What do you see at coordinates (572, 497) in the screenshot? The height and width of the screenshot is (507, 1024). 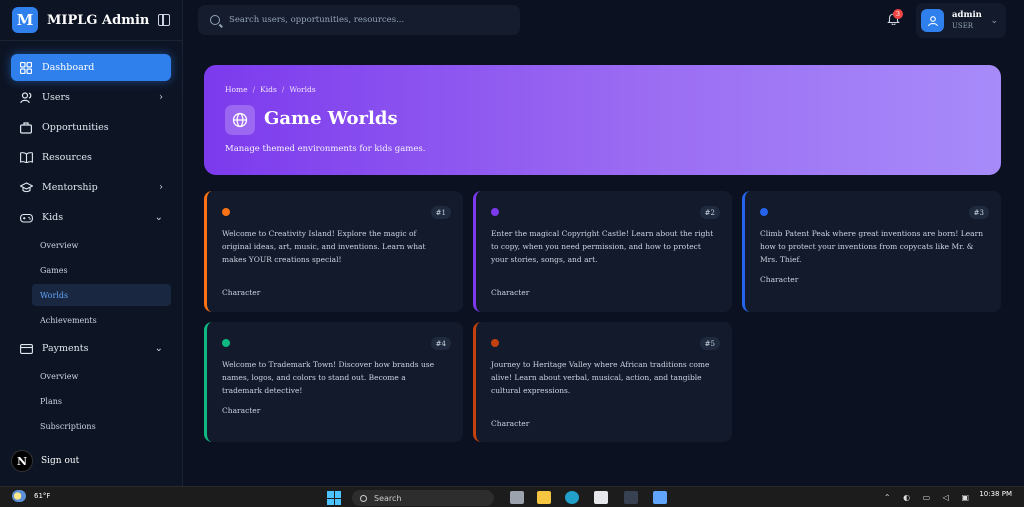 I see `edge-browser-icon` at bounding box center [572, 497].